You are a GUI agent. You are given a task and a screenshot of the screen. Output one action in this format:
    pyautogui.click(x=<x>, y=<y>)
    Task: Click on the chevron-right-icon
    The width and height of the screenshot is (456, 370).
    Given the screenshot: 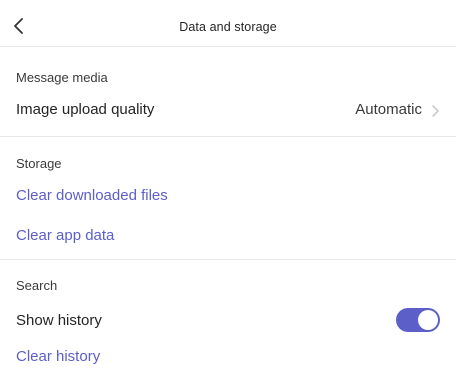 What is the action you would take?
    pyautogui.click(x=435, y=111)
    